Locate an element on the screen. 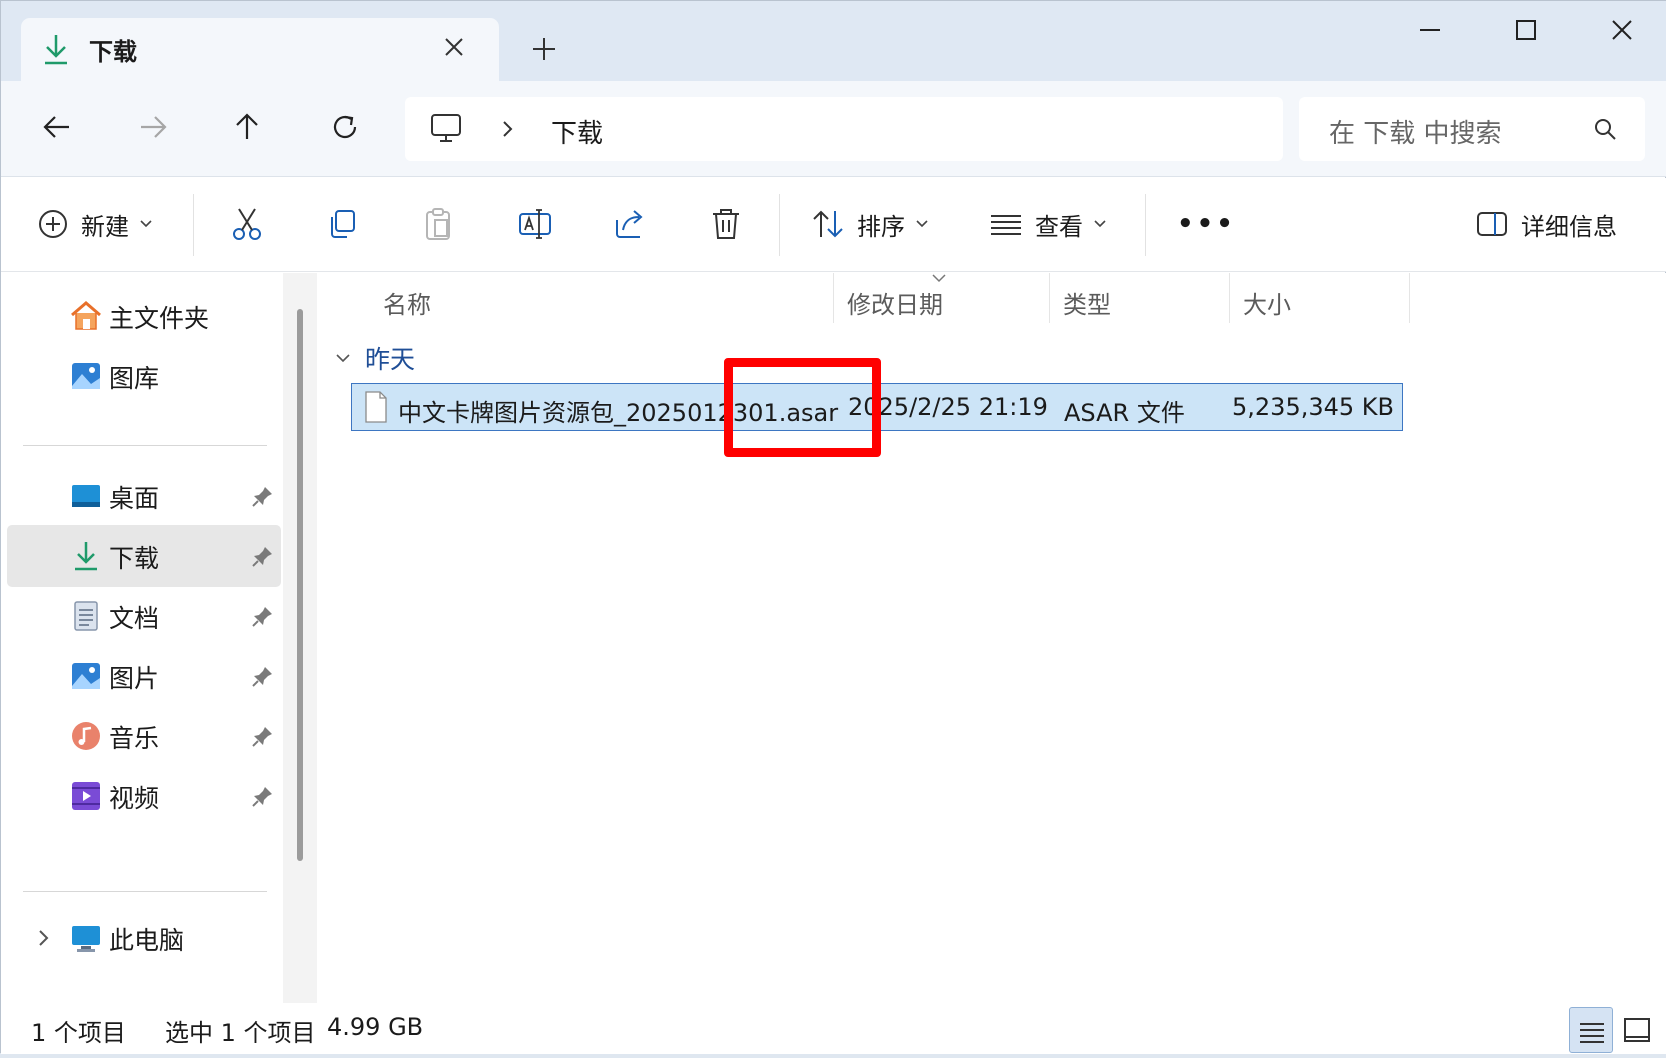 This screenshot has height=1058, width=1666. scissors-icon is located at coordinates (247, 224).